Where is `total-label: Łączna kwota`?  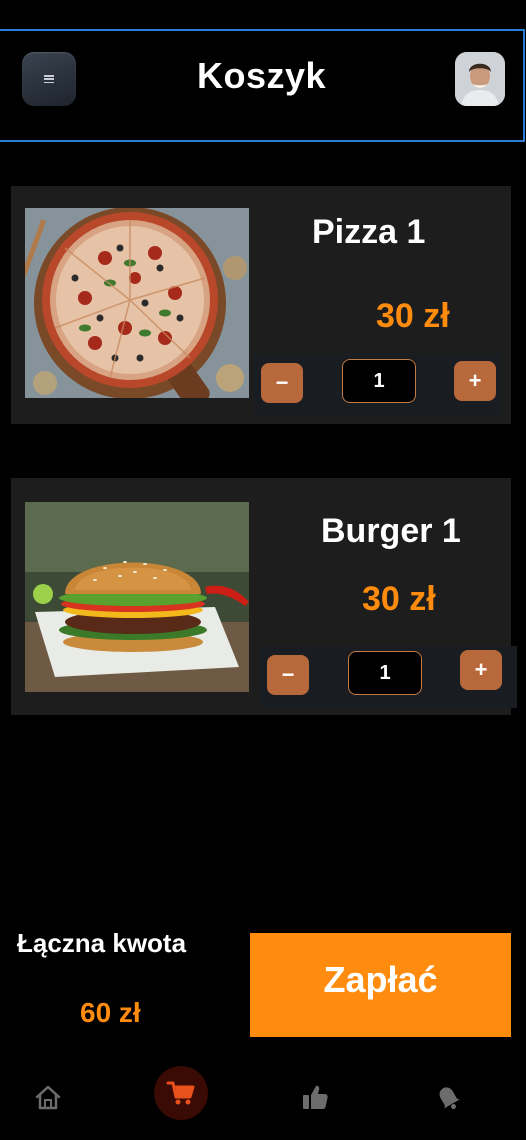
total-label: Łączna kwota is located at coordinates (102, 943).